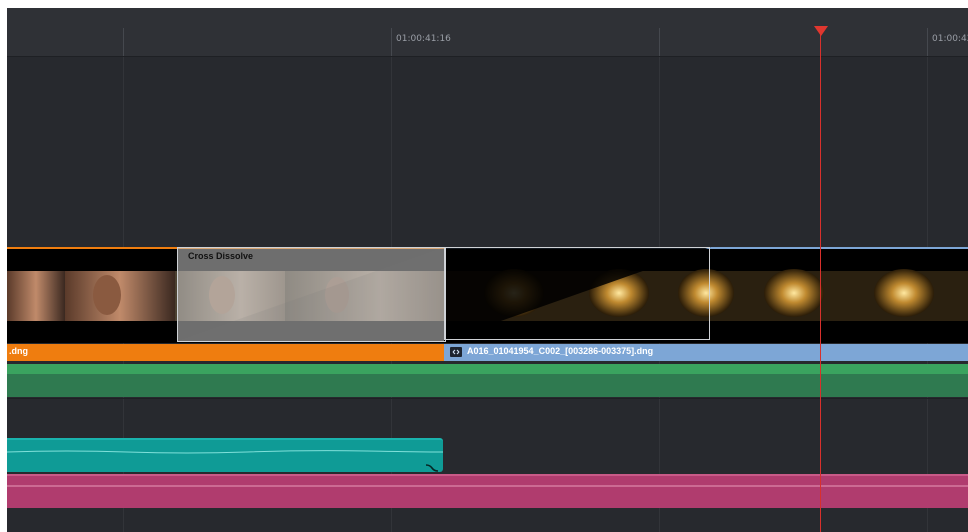 The image size is (968, 532). Describe the element at coordinates (560, 351) in the screenshot. I see `incoming-clip-name: A016_01041954_C002_[003286-003375].dng` at that location.